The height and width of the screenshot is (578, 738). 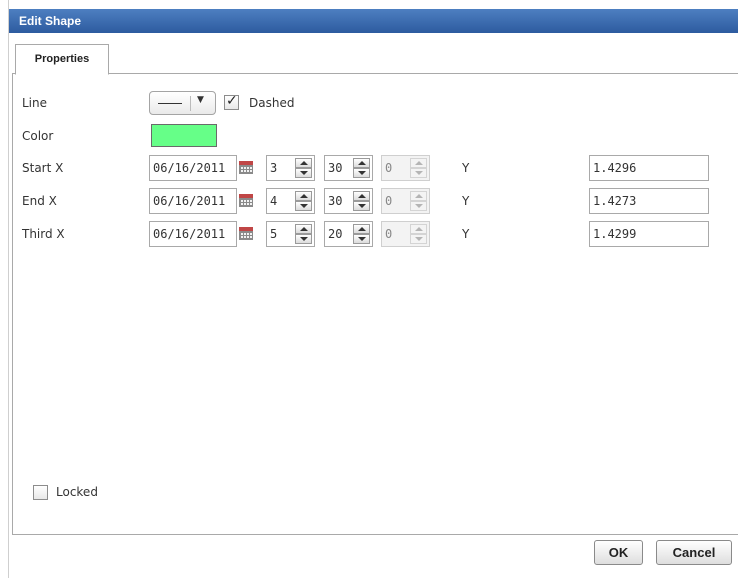 What do you see at coordinates (4, 289) in the screenshot?
I see `background-window-edge` at bounding box center [4, 289].